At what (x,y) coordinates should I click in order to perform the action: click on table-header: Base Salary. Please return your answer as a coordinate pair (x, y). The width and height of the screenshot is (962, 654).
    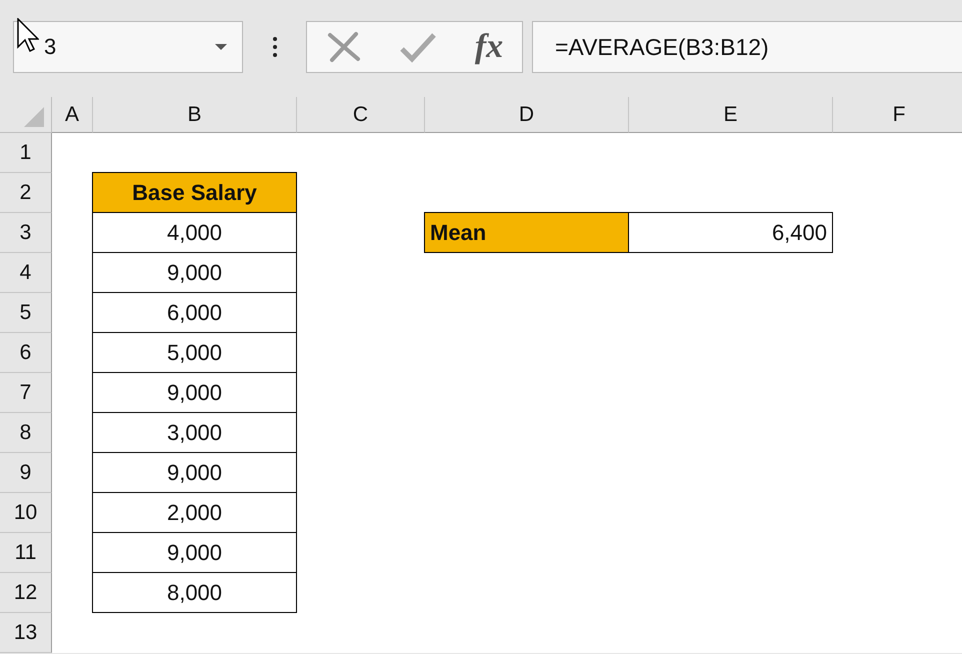
    Looking at the image, I should click on (194, 192).